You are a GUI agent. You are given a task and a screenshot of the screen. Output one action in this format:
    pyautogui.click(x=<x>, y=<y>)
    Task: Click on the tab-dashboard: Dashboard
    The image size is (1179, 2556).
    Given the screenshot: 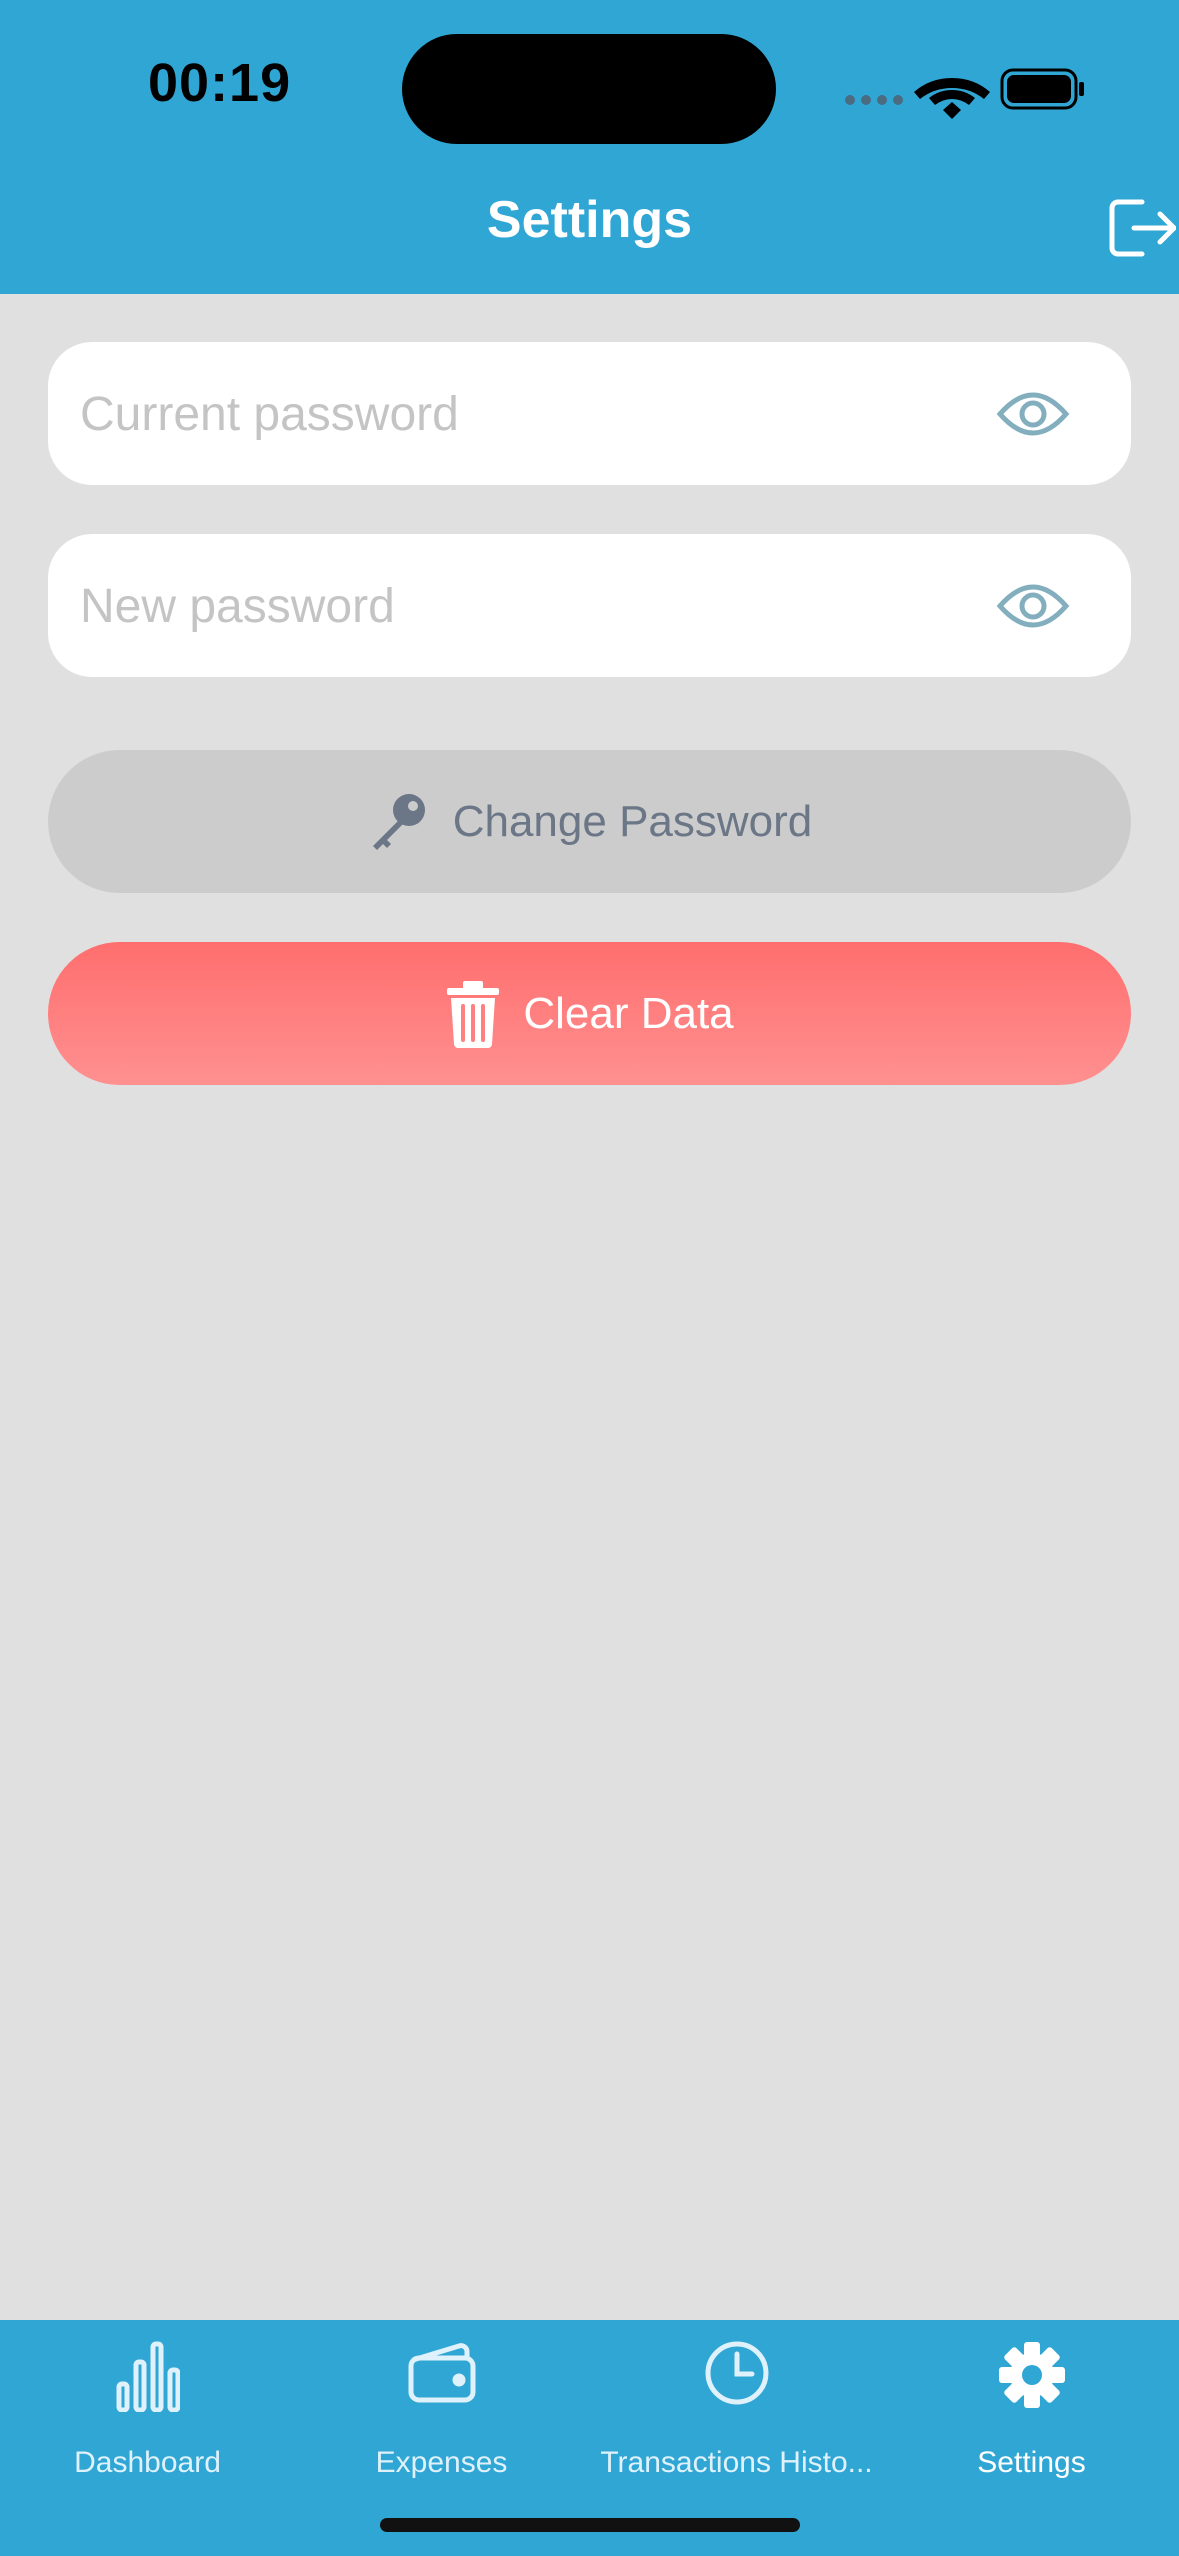 What is the action you would take?
    pyautogui.click(x=147, y=2400)
    